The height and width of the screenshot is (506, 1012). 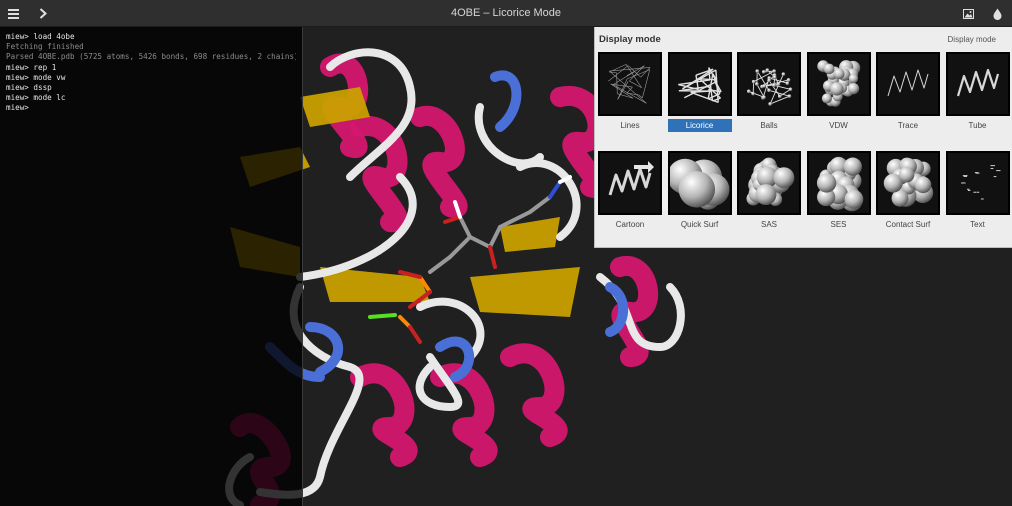 I want to click on mode-label: Cartoon, so click(x=630, y=224).